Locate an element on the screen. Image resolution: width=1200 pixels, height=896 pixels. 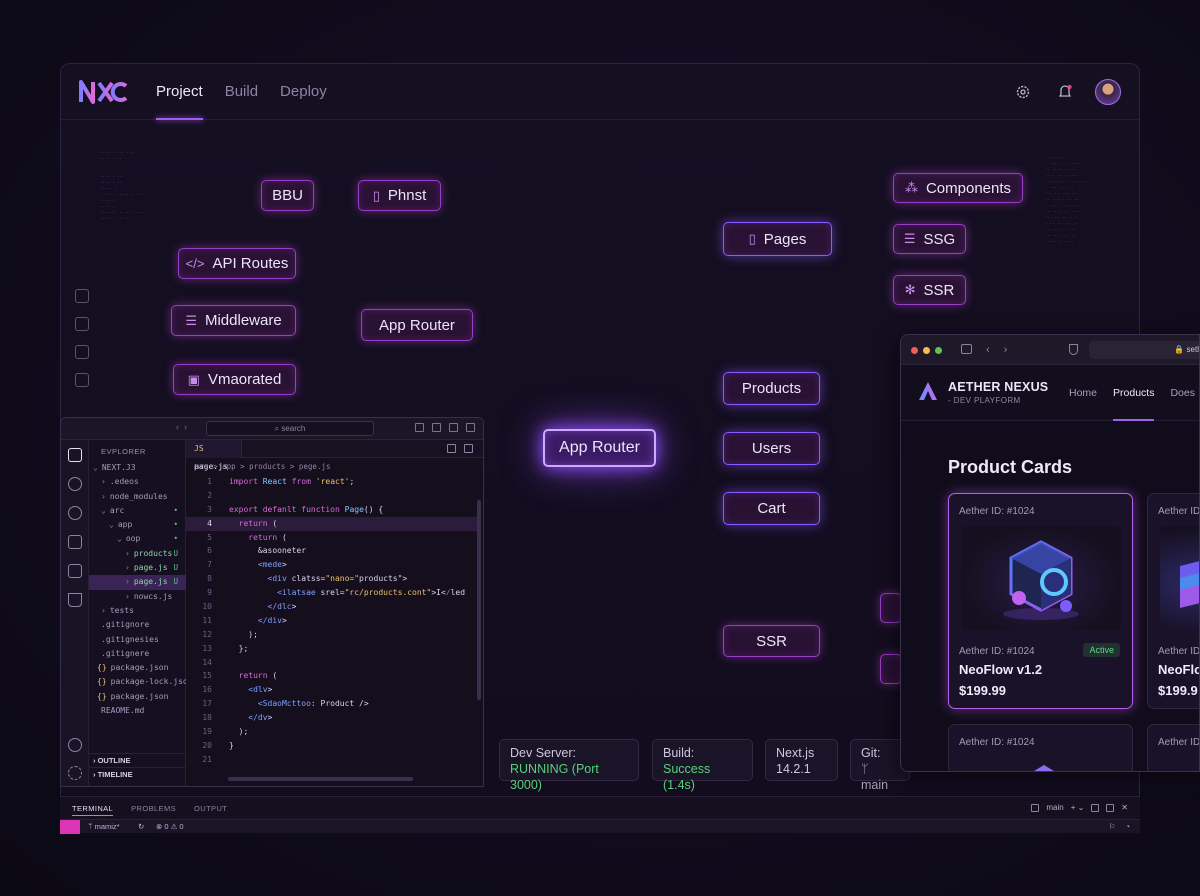
search-icon is located at coordinates (75, 484).